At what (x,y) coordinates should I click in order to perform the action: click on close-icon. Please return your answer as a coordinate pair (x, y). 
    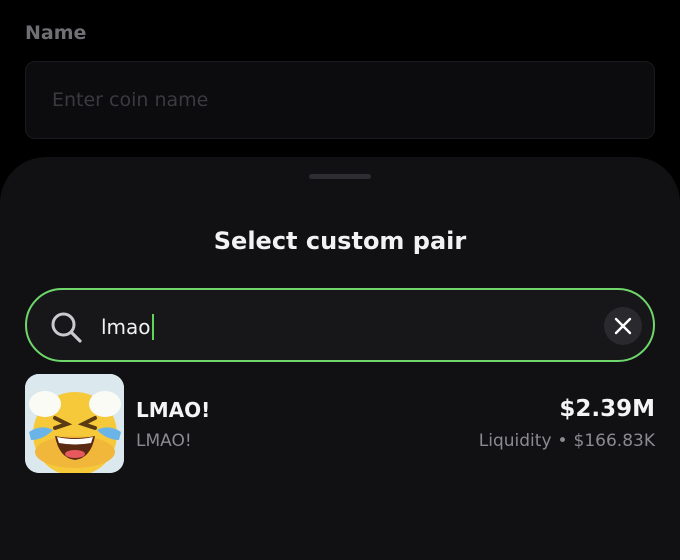
    Looking at the image, I should click on (623, 326).